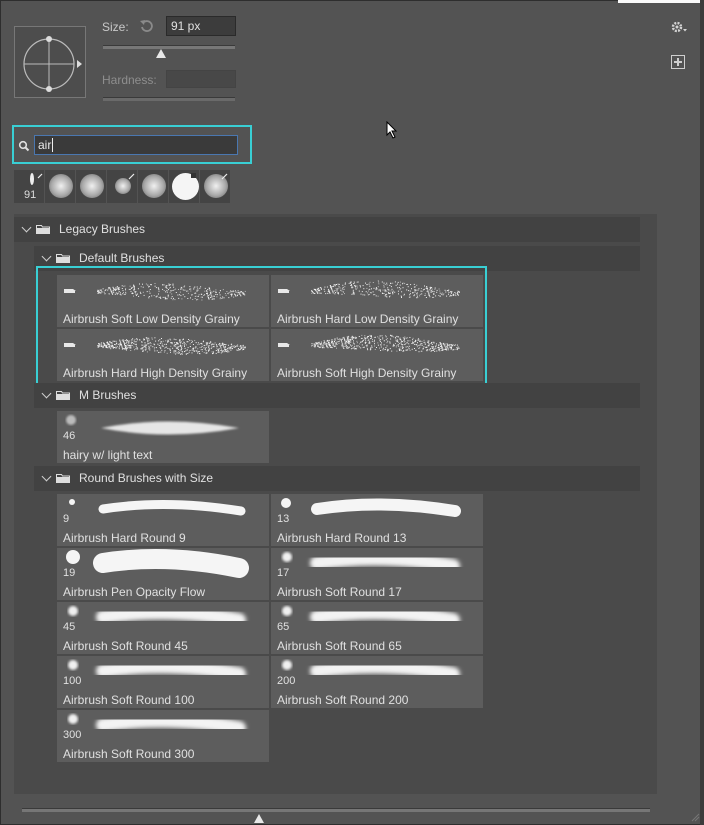 The image size is (704, 825). What do you see at coordinates (259, 818) in the screenshot?
I see `thumbnail-size-slider-thumb` at bounding box center [259, 818].